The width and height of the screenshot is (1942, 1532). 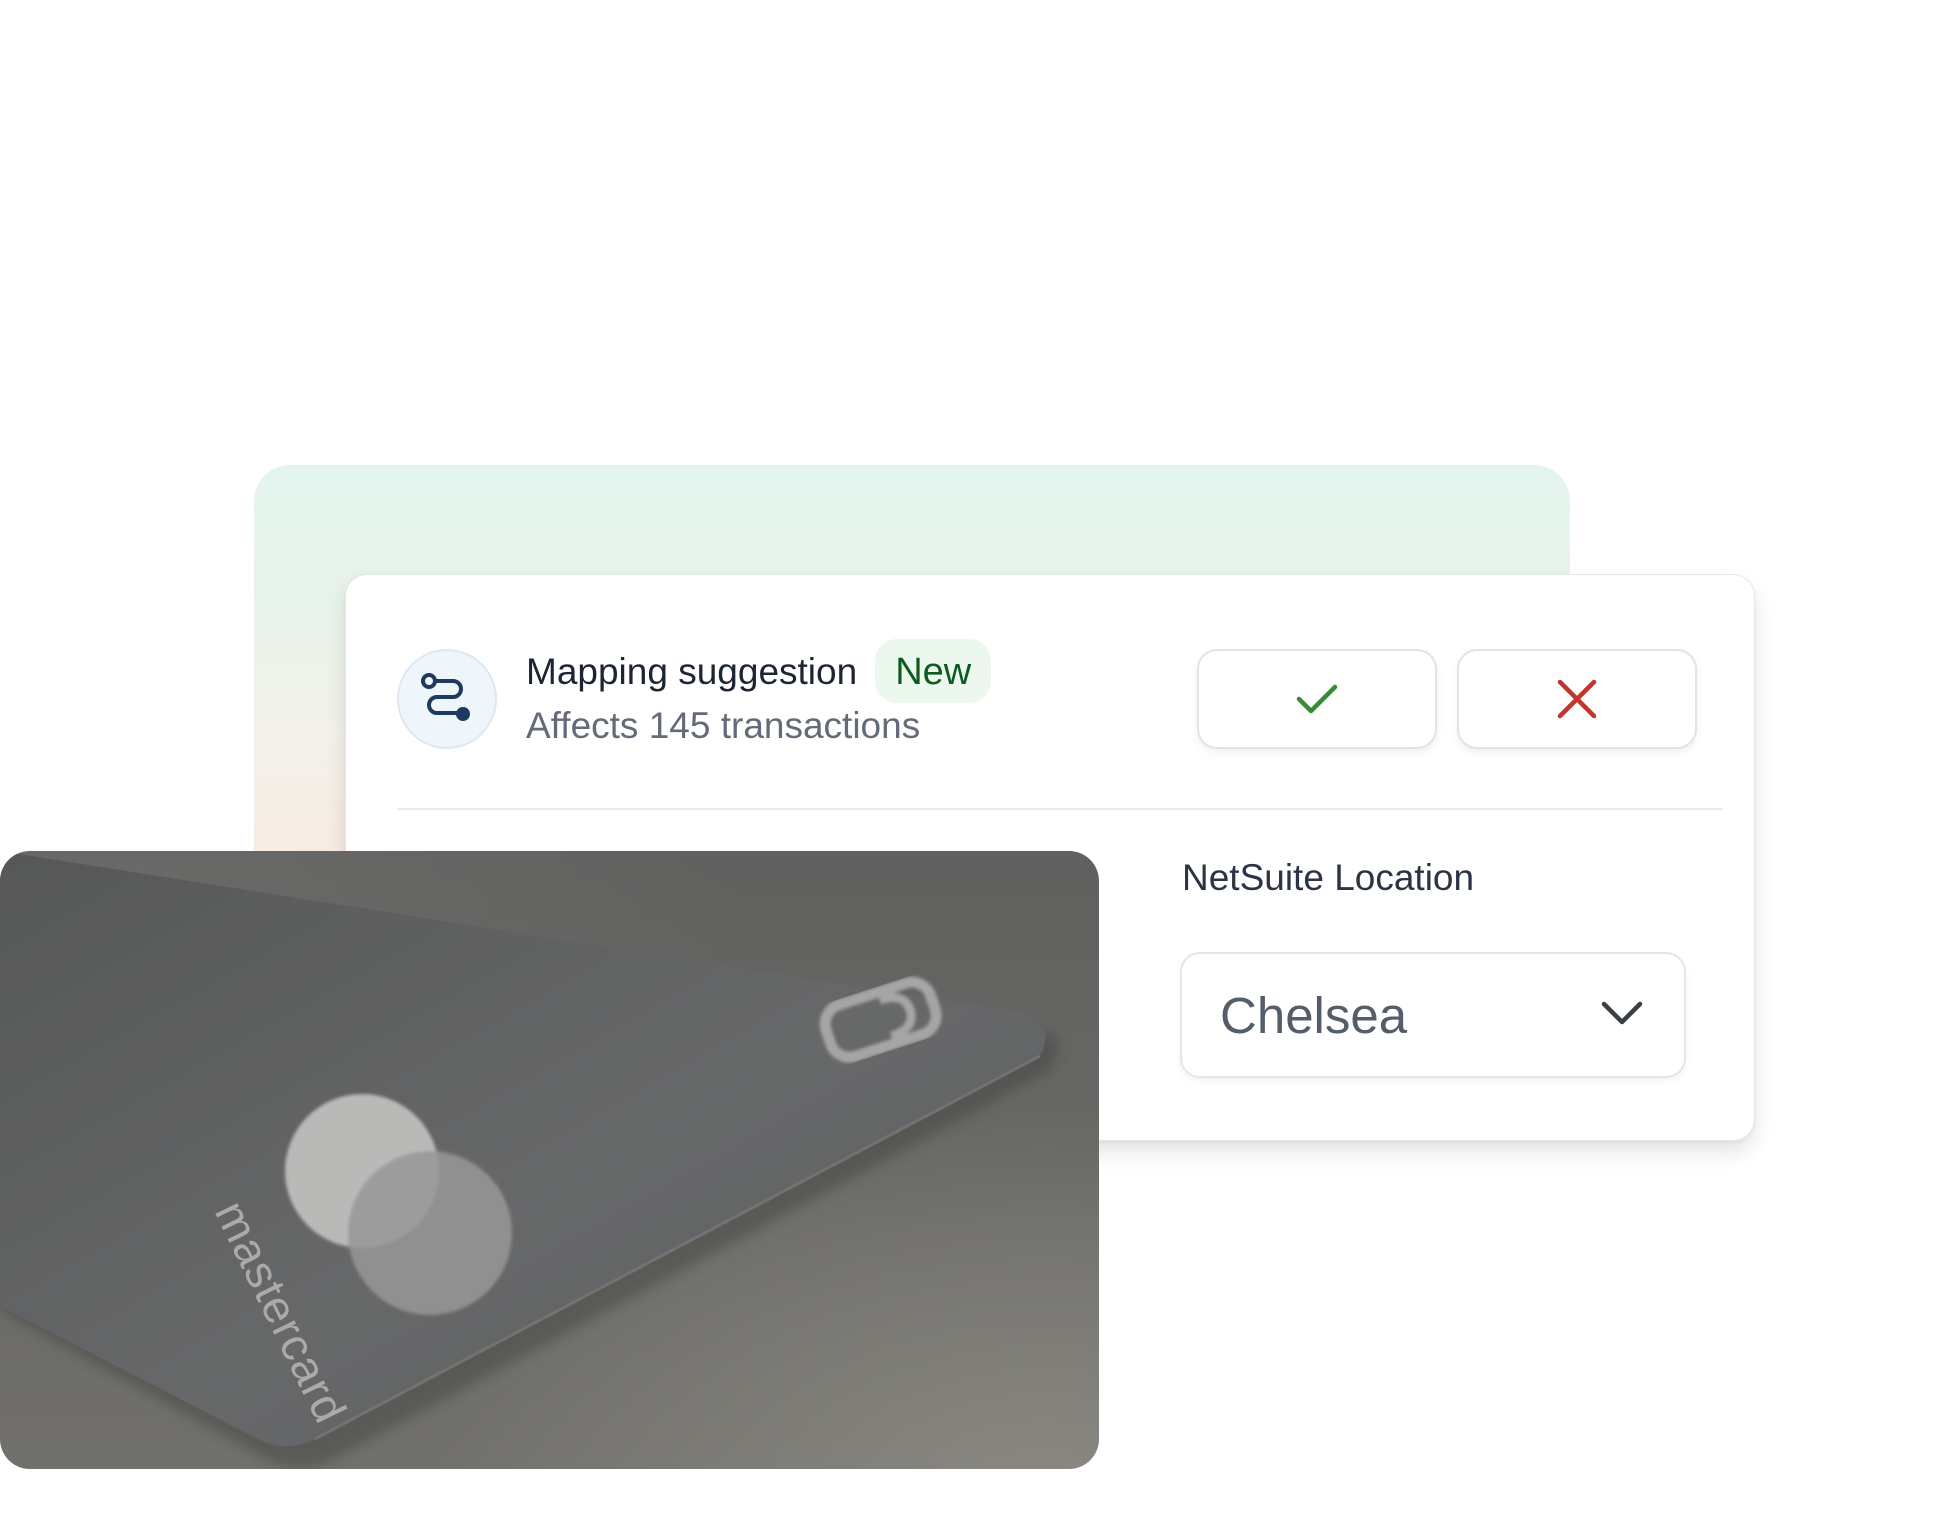 What do you see at coordinates (723, 725) in the screenshot?
I see `transactions-count: Affects 145 transactions` at bounding box center [723, 725].